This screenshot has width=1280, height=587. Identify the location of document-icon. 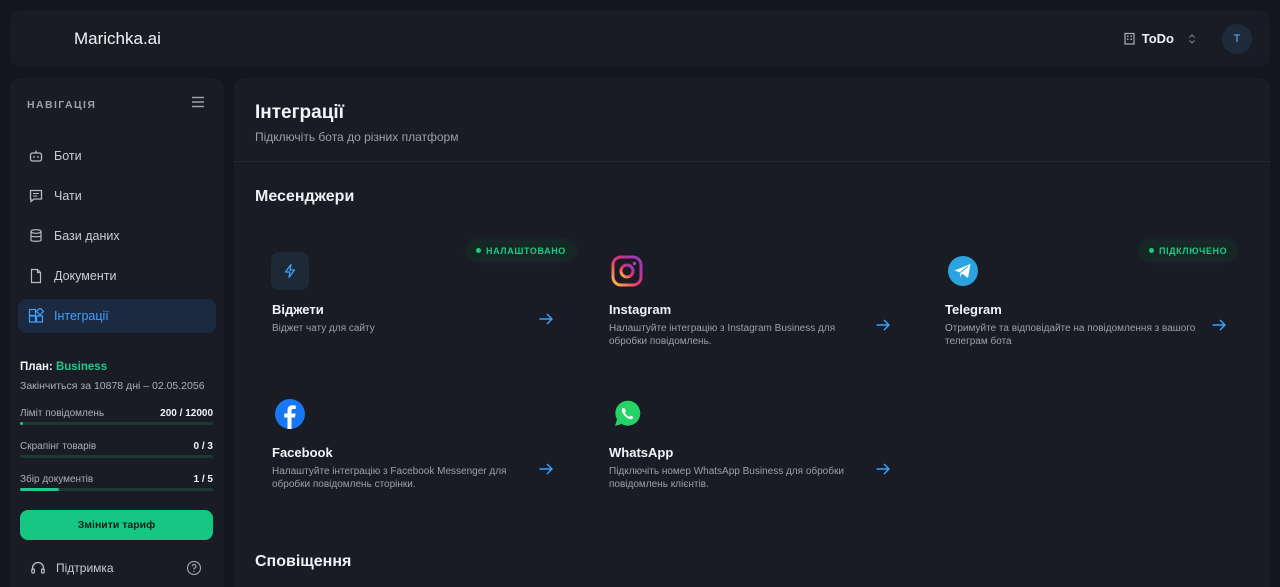
(36, 276).